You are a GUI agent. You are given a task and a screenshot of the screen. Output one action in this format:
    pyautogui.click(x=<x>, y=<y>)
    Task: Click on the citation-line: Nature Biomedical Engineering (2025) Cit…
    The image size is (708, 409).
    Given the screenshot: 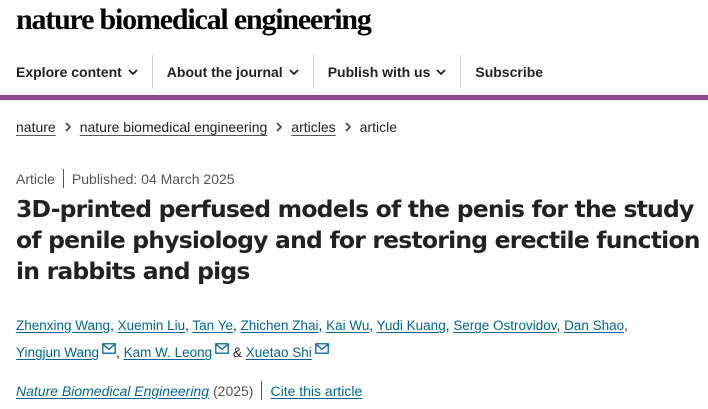 What is the action you would take?
    pyautogui.click(x=189, y=390)
    